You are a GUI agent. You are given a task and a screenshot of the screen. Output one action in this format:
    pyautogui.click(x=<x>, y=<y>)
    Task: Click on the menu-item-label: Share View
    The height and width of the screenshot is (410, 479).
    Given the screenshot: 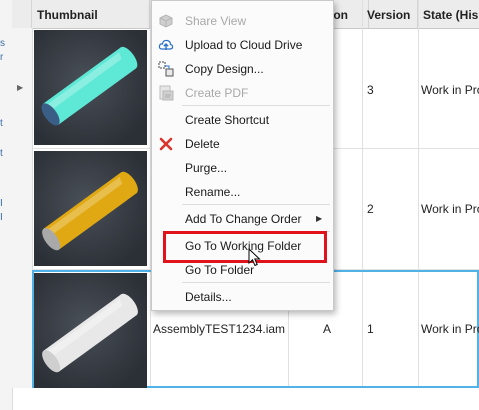 What is the action you would take?
    pyautogui.click(x=216, y=21)
    